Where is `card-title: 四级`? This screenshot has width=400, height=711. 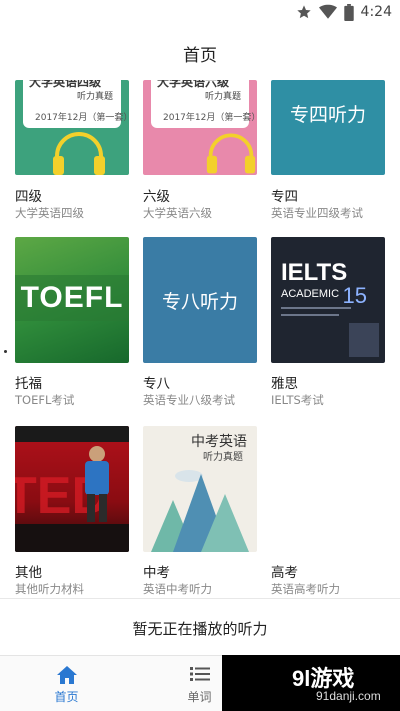 card-title: 四级 is located at coordinates (28, 197).